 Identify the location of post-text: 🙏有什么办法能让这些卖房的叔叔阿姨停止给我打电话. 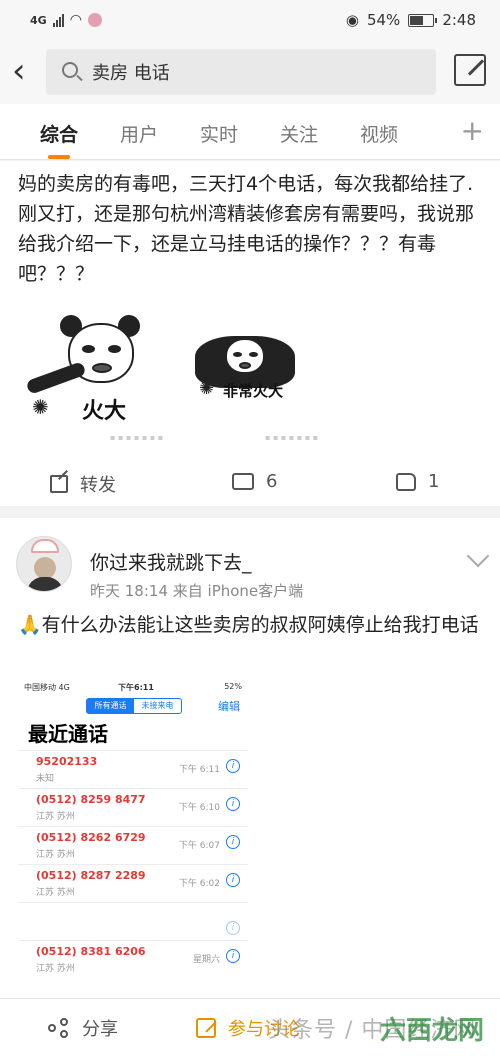
(252, 625).